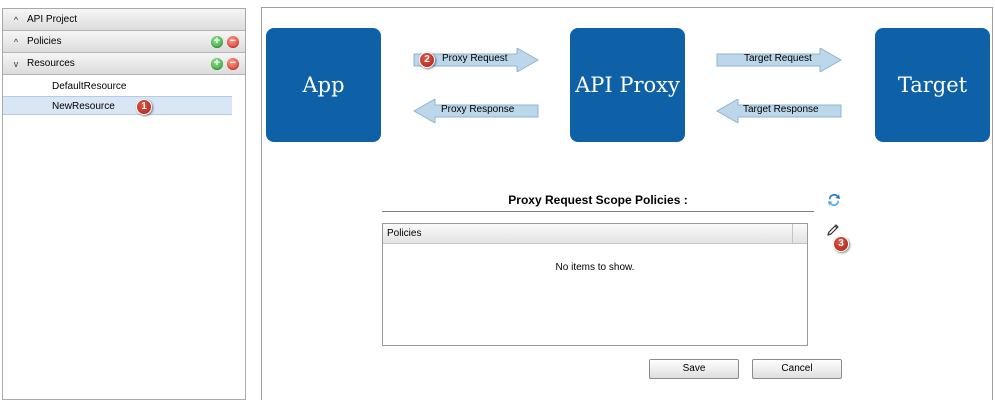  Describe the element at coordinates (217, 64) in the screenshot. I see `add-resource-button: +` at that location.